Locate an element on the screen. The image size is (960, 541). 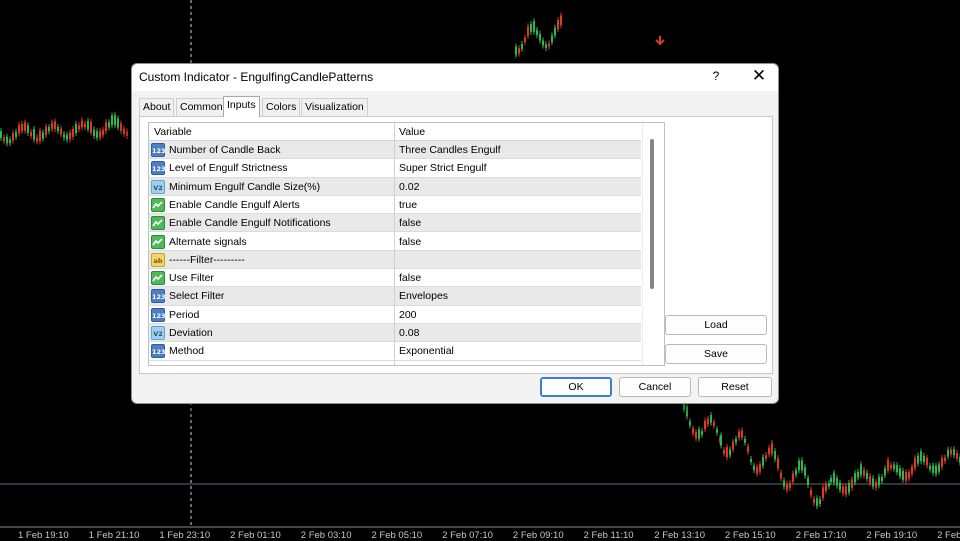
header-value: Value is located at coordinates (412, 132).